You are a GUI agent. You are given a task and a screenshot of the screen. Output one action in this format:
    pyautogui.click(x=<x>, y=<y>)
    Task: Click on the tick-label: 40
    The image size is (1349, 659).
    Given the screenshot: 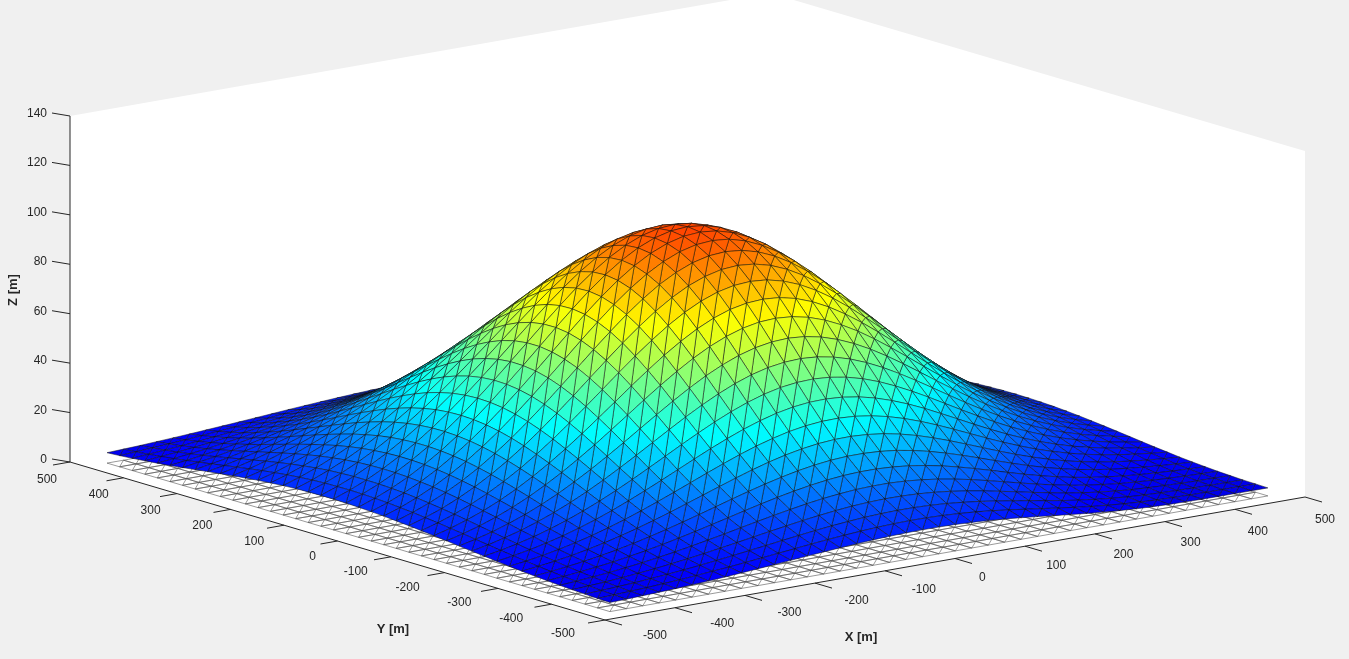 What is the action you would take?
    pyautogui.click(x=40, y=360)
    